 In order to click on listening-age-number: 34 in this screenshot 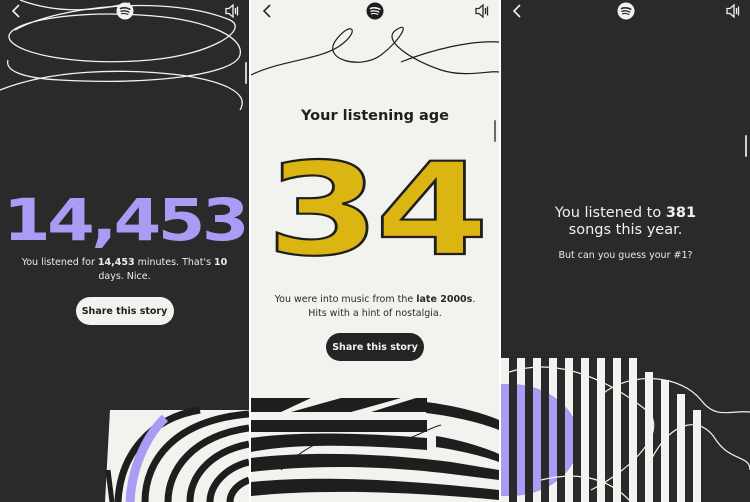, I will do `click(377, 206)`.